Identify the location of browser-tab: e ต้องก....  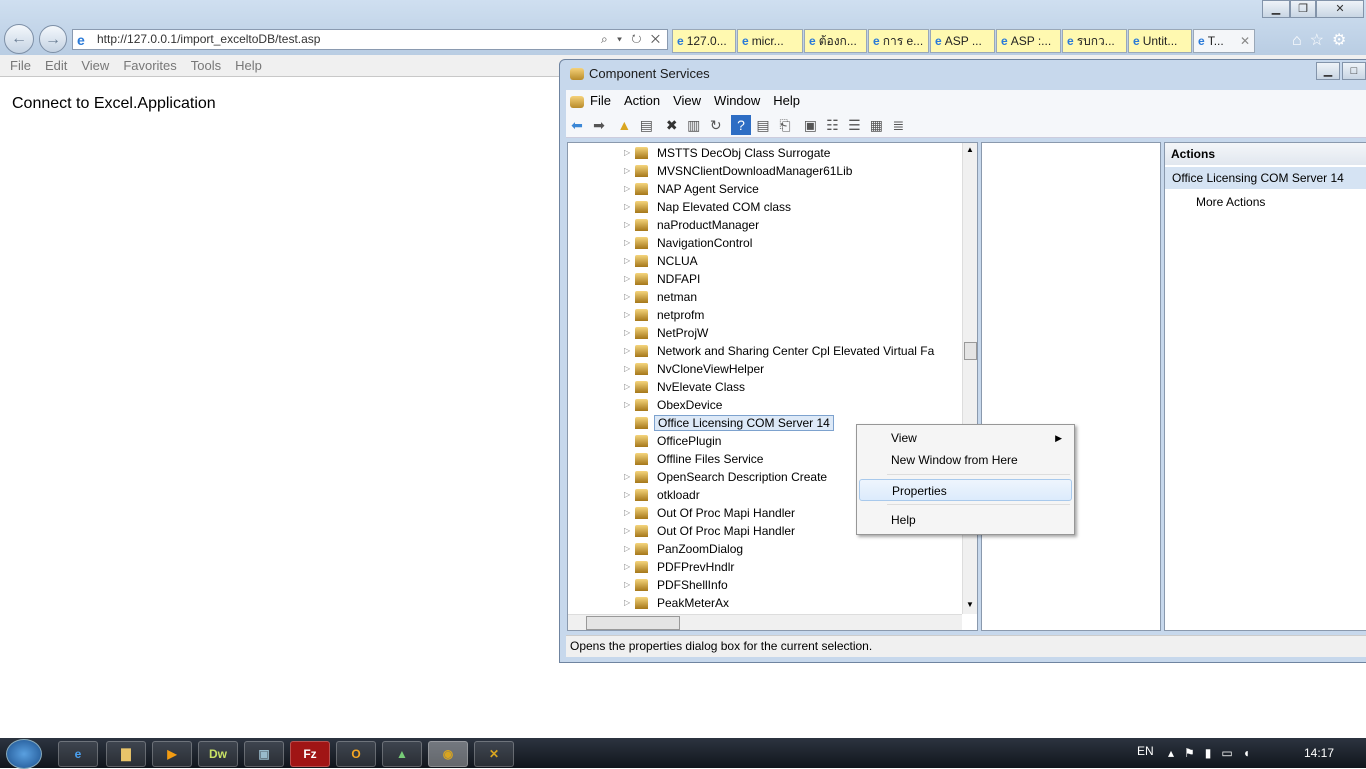
(835, 41).